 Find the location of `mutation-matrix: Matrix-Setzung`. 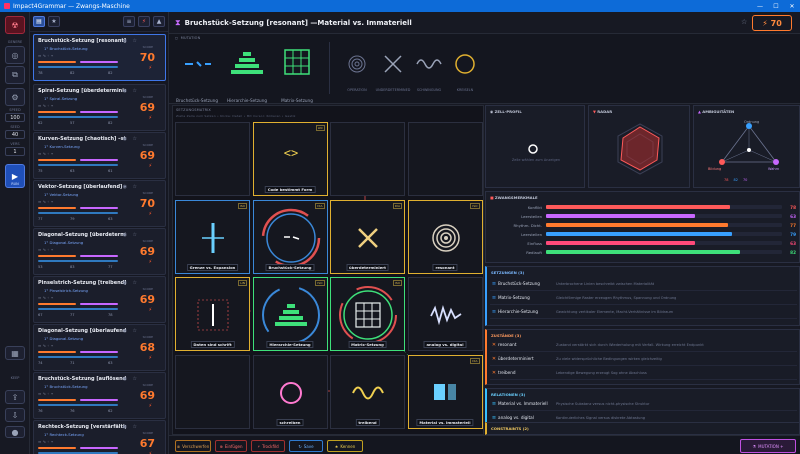

mutation-matrix: Matrix-Setzung is located at coordinates (297, 72).